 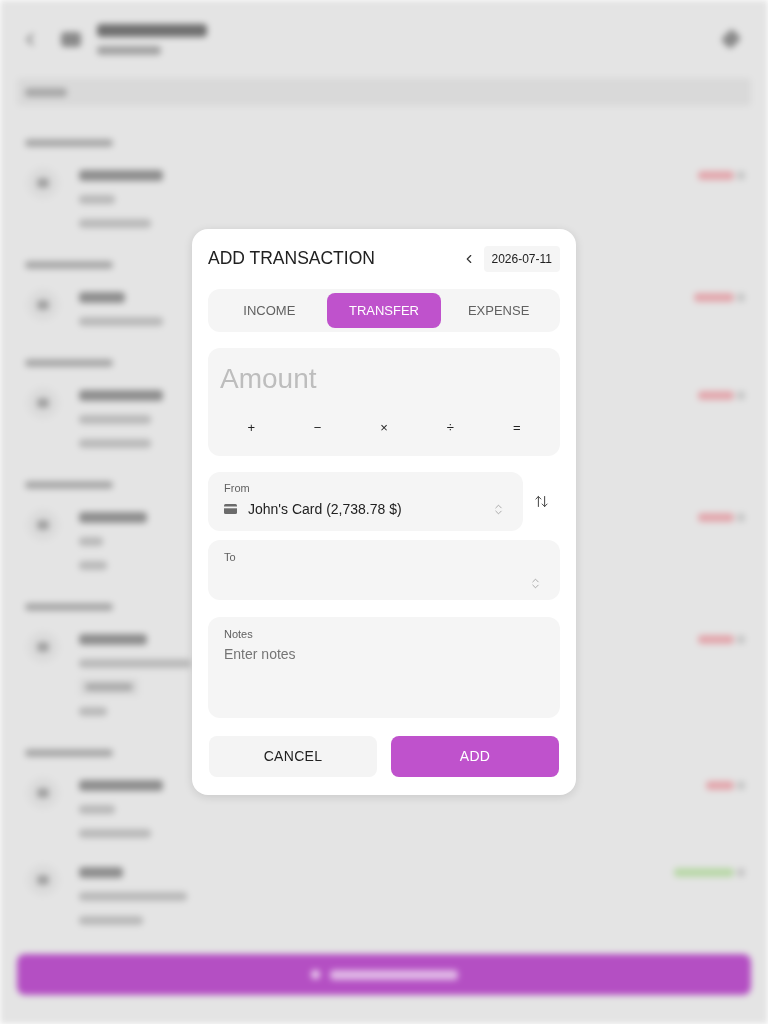 I want to click on dialog-title: ADD TRANSACTION, so click(x=291, y=259).